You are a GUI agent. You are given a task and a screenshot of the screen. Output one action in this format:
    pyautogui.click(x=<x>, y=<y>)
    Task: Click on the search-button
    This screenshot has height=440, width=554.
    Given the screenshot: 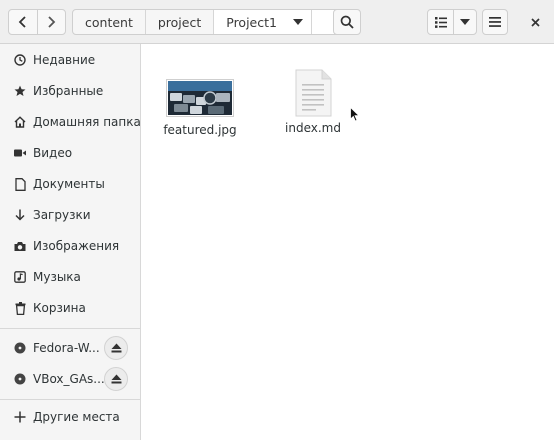 What is the action you would take?
    pyautogui.click(x=347, y=22)
    